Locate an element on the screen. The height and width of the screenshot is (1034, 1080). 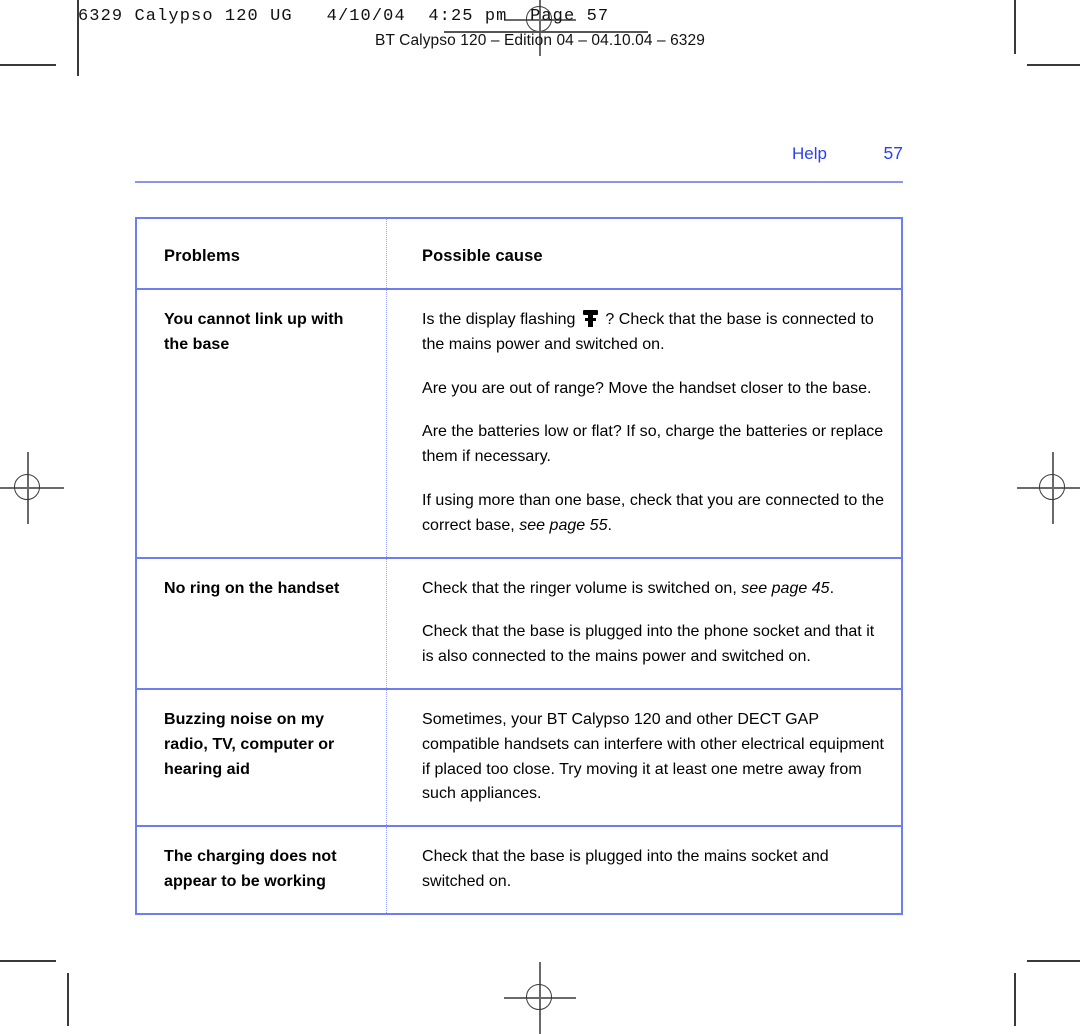
problem-title: You cannot link up with the base is located at coordinates (254, 332).